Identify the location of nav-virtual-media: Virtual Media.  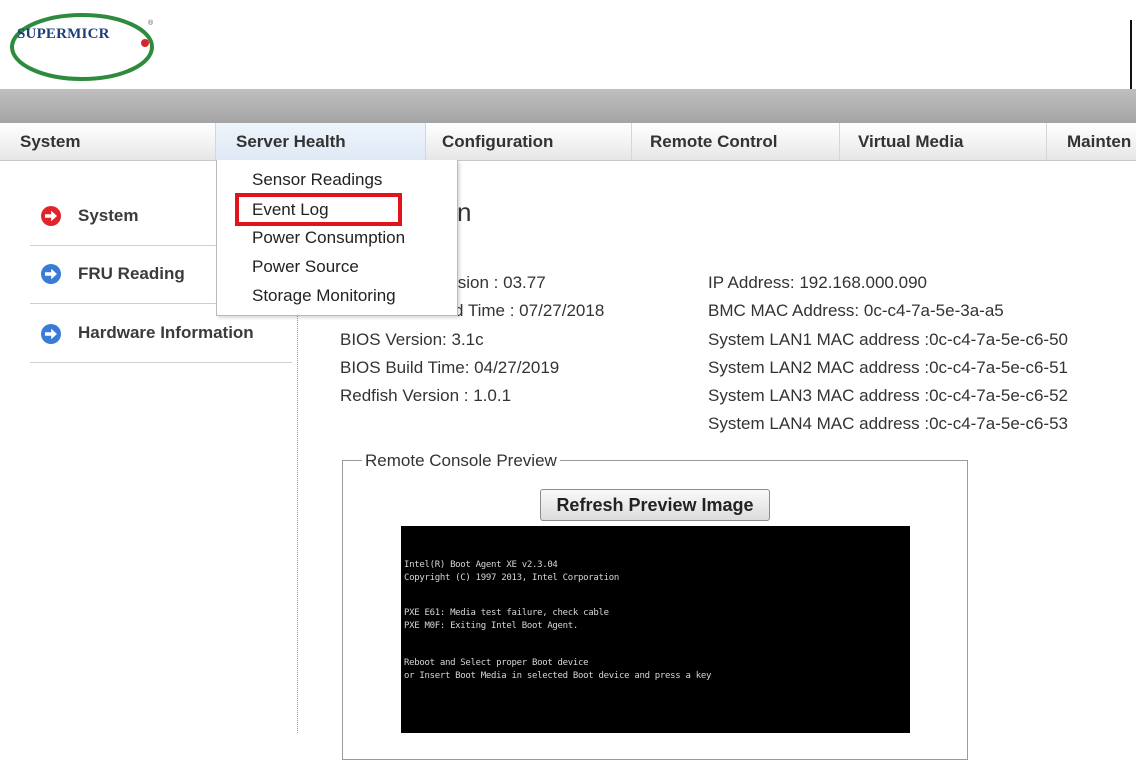
(943, 141).